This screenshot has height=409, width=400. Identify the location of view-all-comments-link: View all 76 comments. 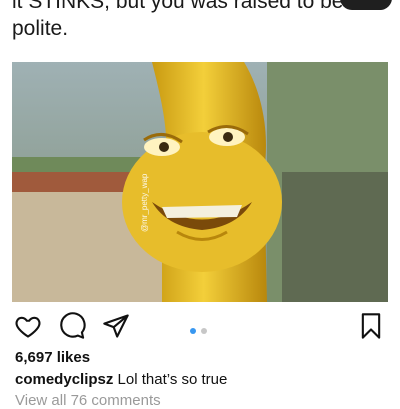
(88, 400).